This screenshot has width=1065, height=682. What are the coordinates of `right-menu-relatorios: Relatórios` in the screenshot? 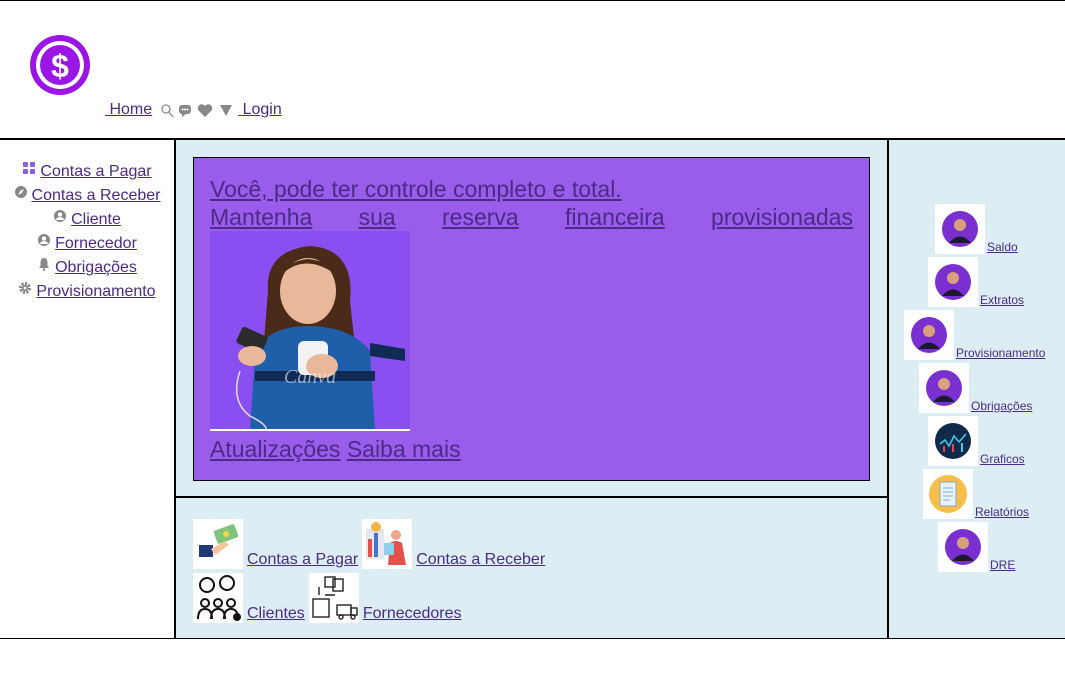 It's located at (976, 494).